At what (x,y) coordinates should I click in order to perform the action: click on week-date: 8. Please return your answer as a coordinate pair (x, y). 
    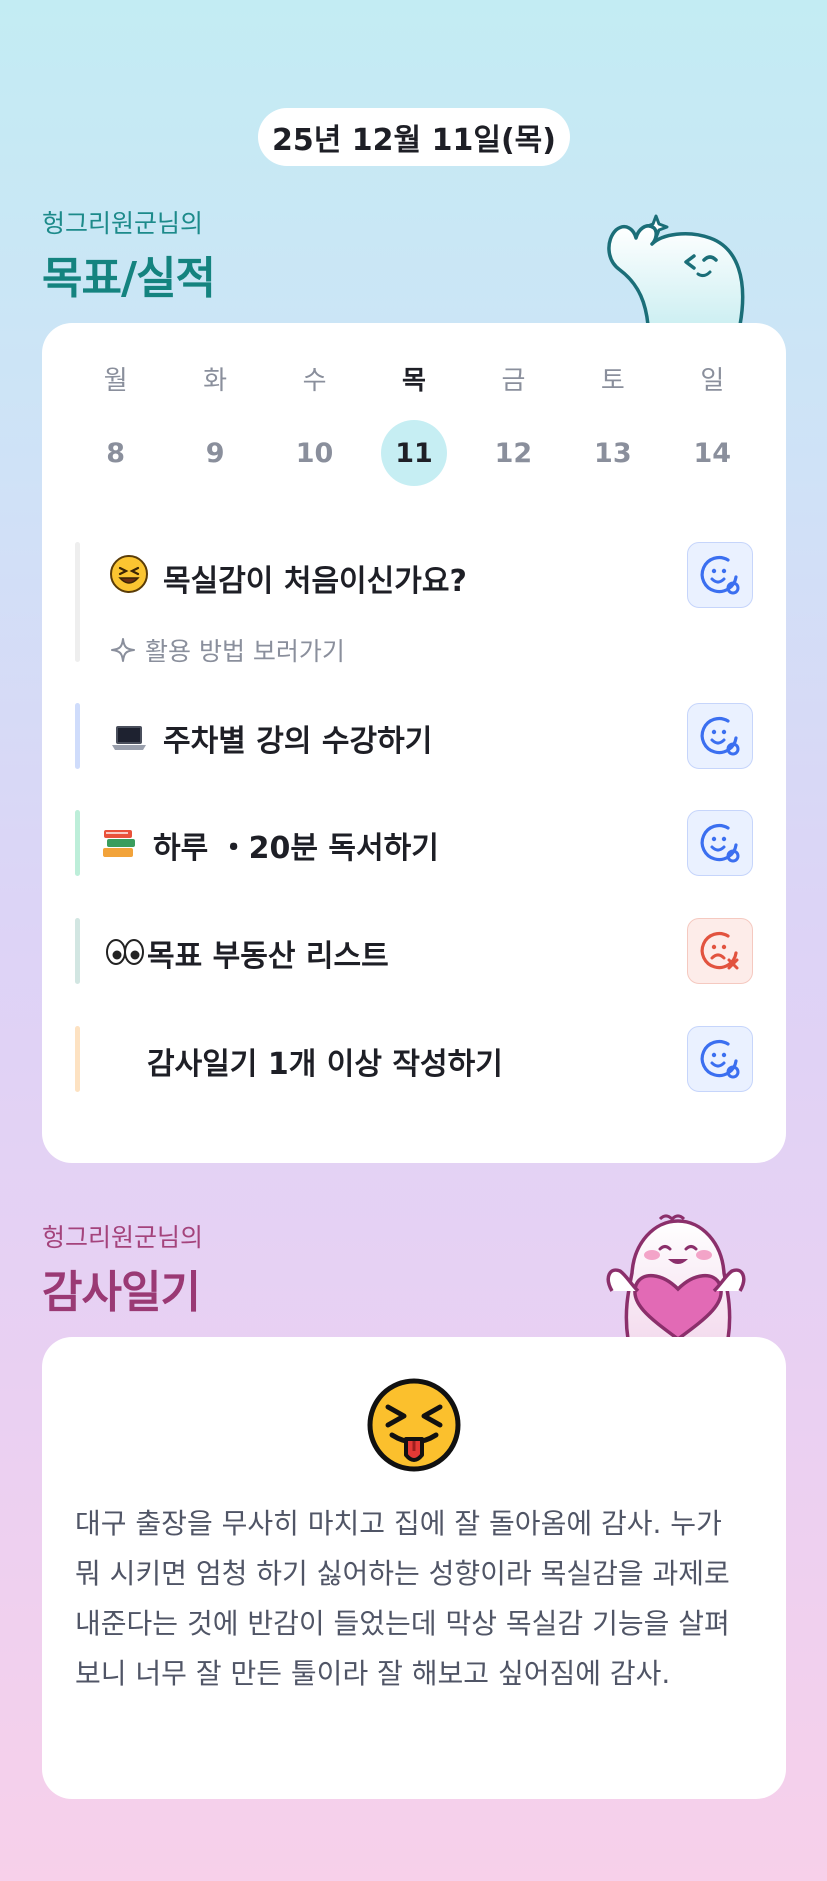
    Looking at the image, I should click on (116, 453).